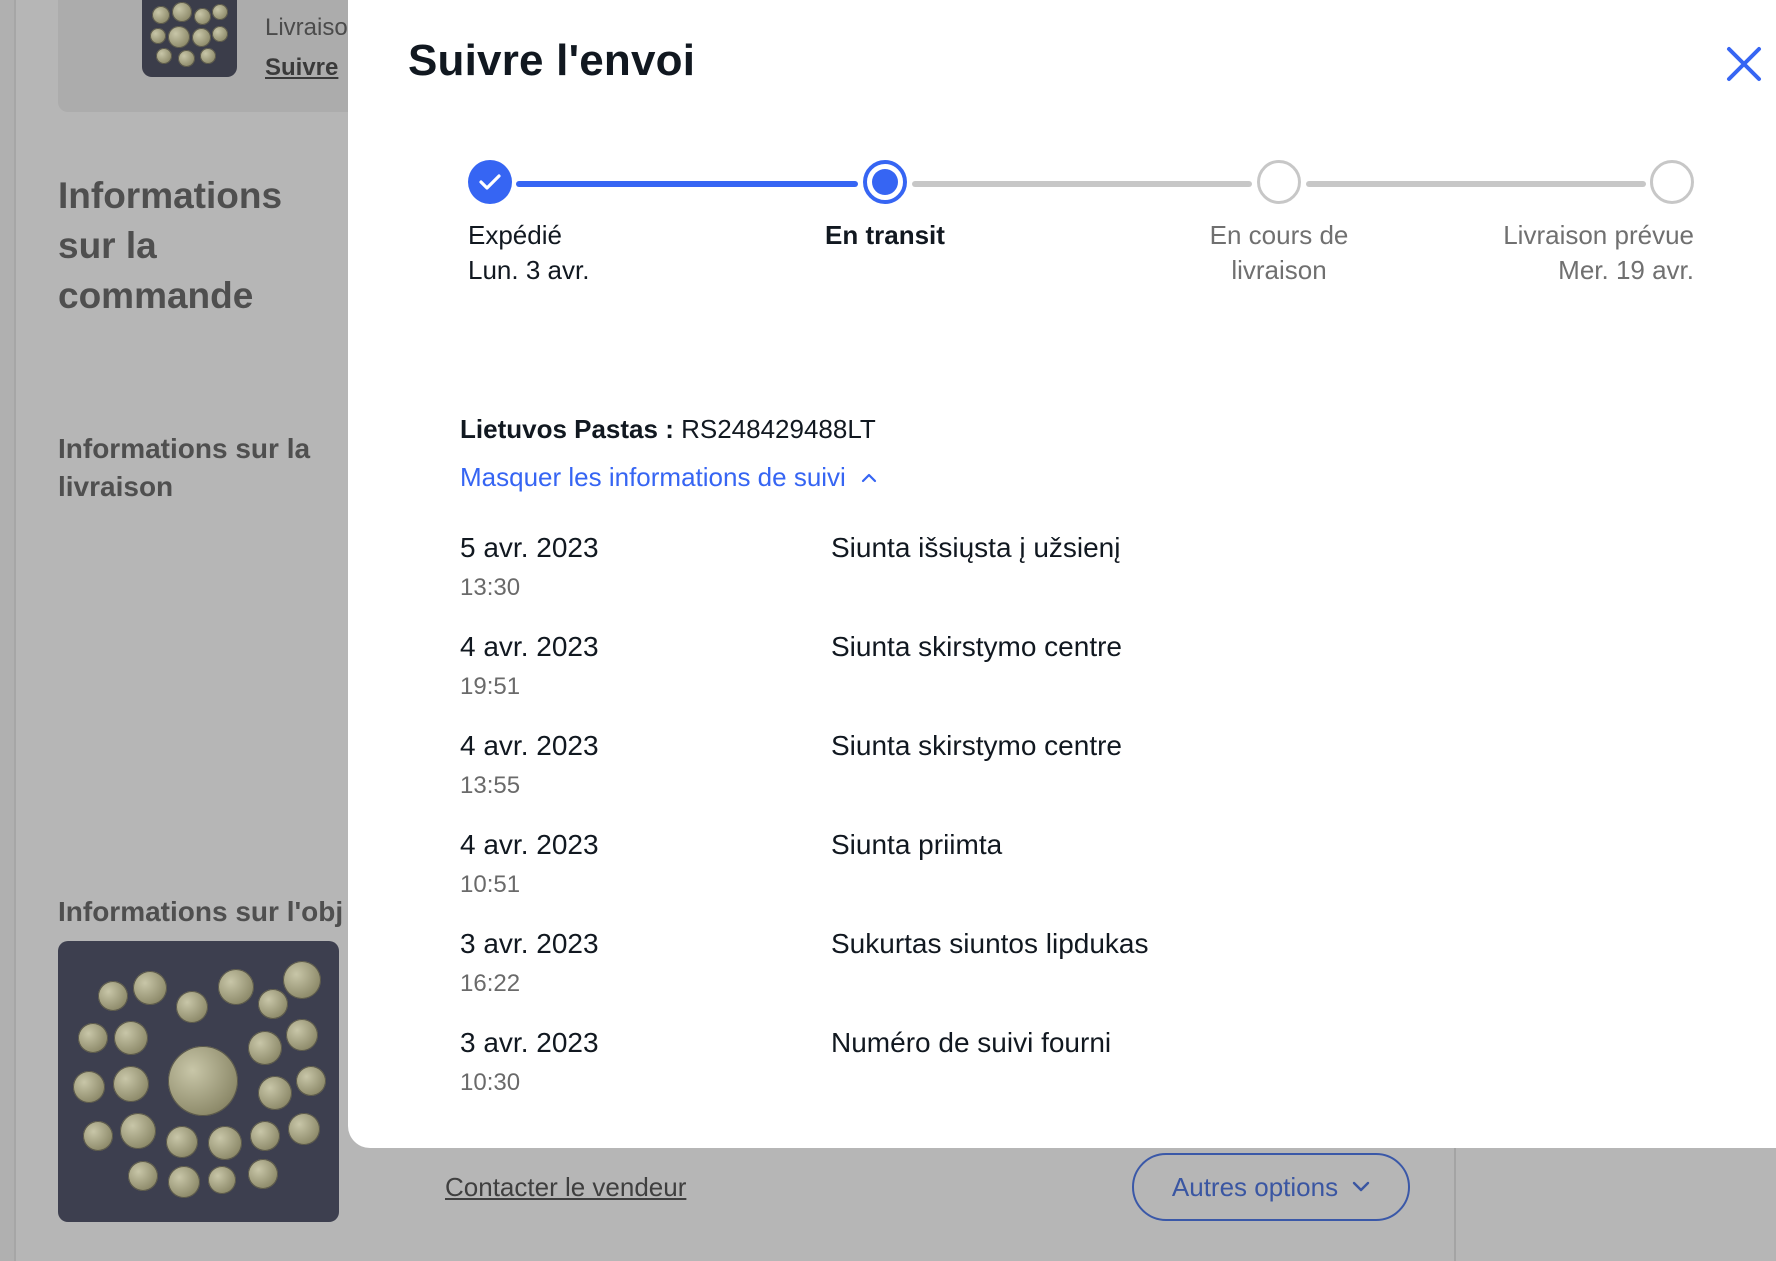  Describe the element at coordinates (490, 587) in the screenshot. I see `event-time: 13:30` at that location.